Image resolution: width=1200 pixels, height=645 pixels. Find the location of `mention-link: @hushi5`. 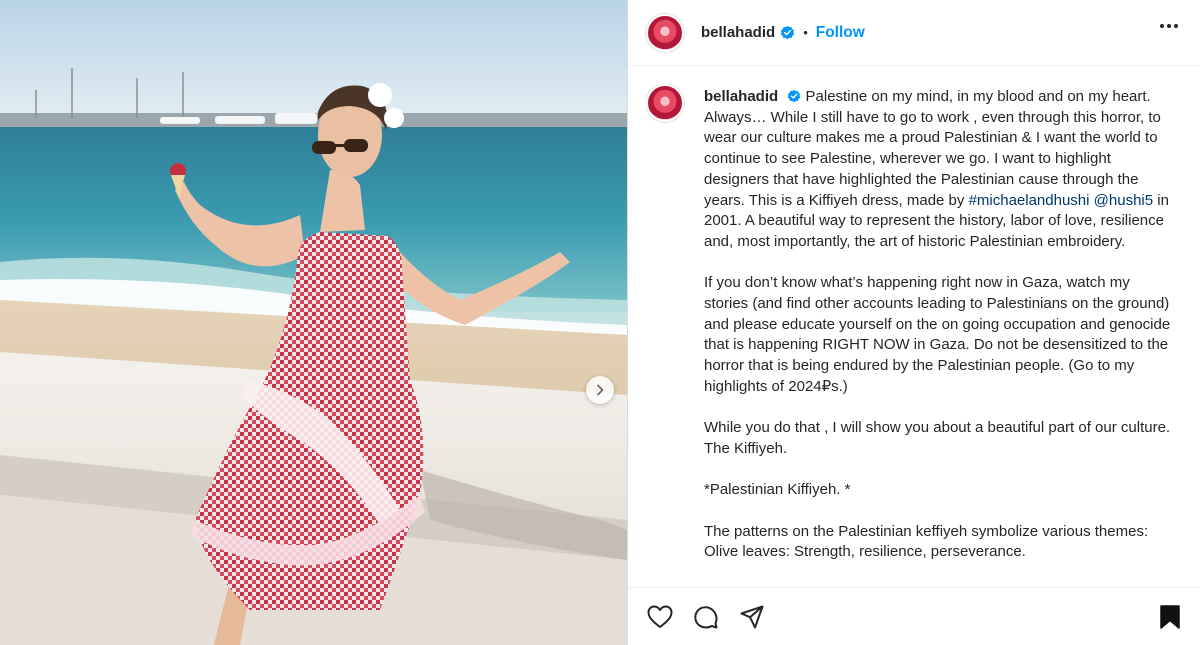

mention-link: @hushi5 is located at coordinates (1123, 200).